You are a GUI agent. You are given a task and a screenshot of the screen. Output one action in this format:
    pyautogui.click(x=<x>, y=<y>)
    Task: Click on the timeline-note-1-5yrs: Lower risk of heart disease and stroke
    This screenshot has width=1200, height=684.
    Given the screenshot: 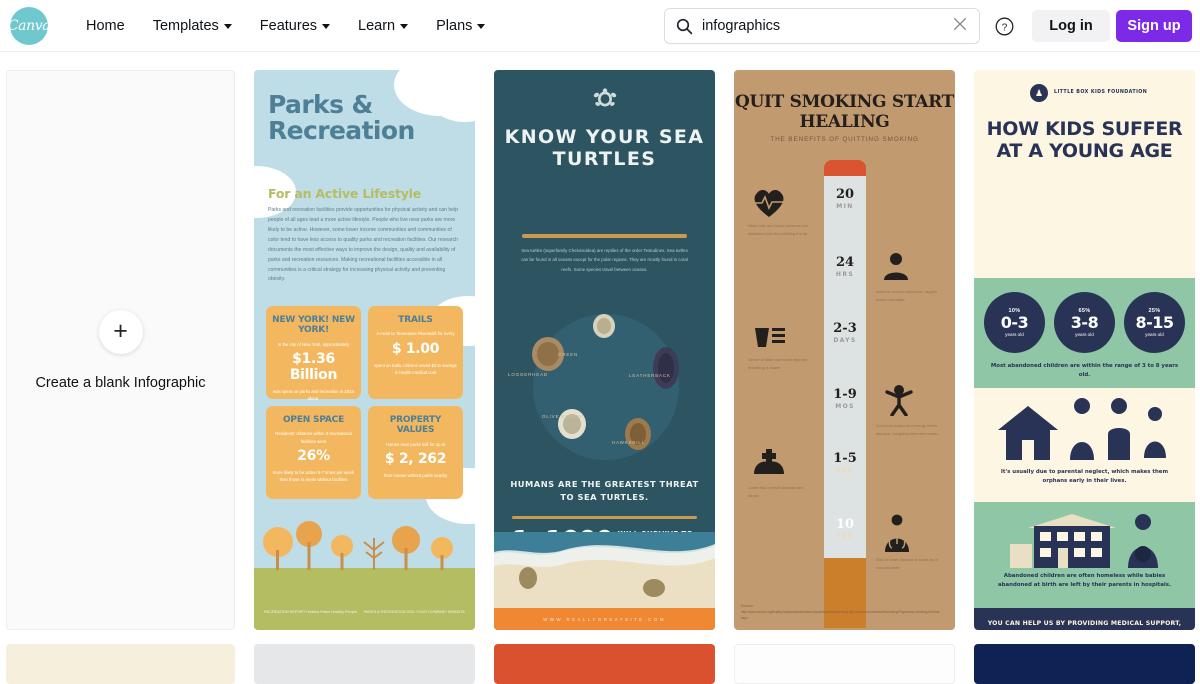 What is the action you would take?
    pyautogui.click(x=776, y=491)
    